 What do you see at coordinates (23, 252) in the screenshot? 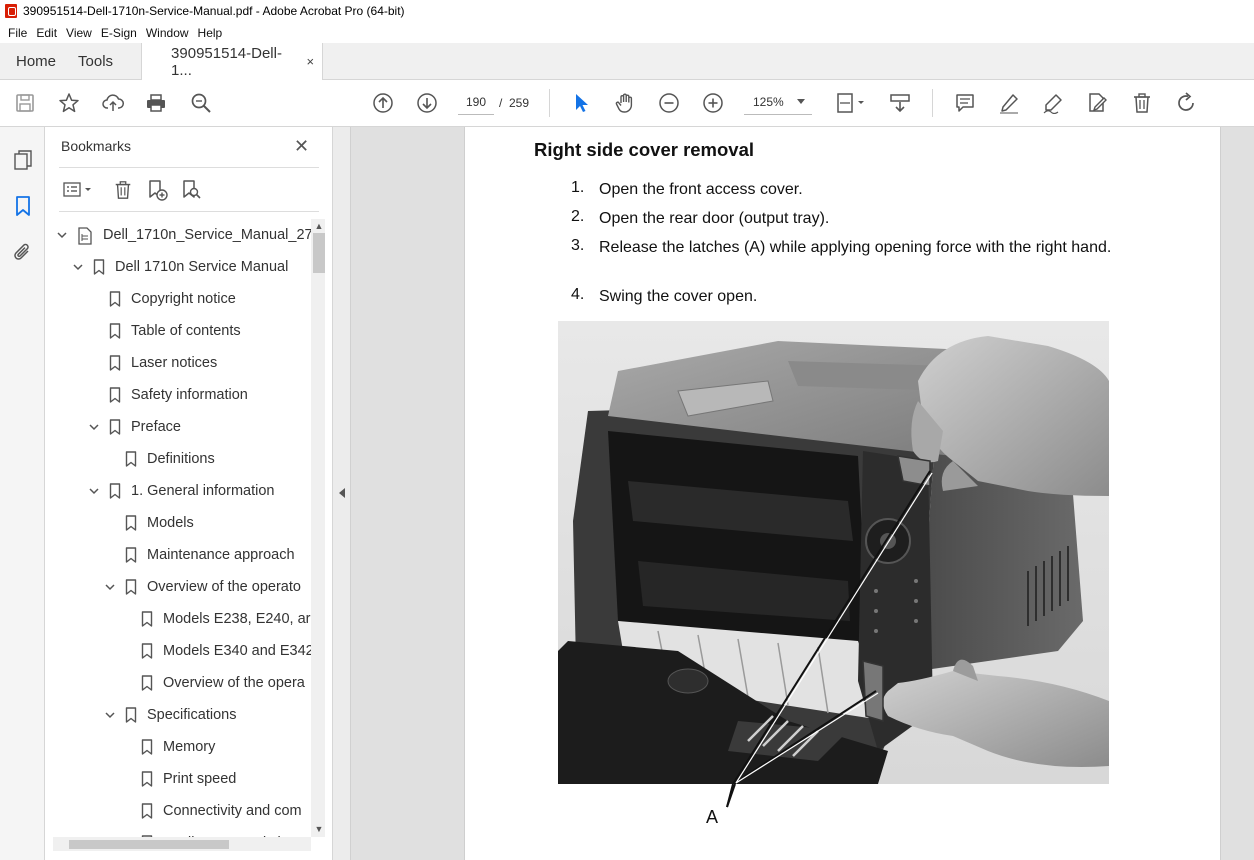
I see `attachments-icon` at bounding box center [23, 252].